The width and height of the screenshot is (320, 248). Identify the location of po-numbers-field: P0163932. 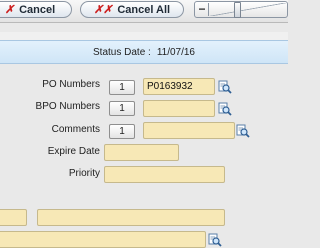
(179, 86).